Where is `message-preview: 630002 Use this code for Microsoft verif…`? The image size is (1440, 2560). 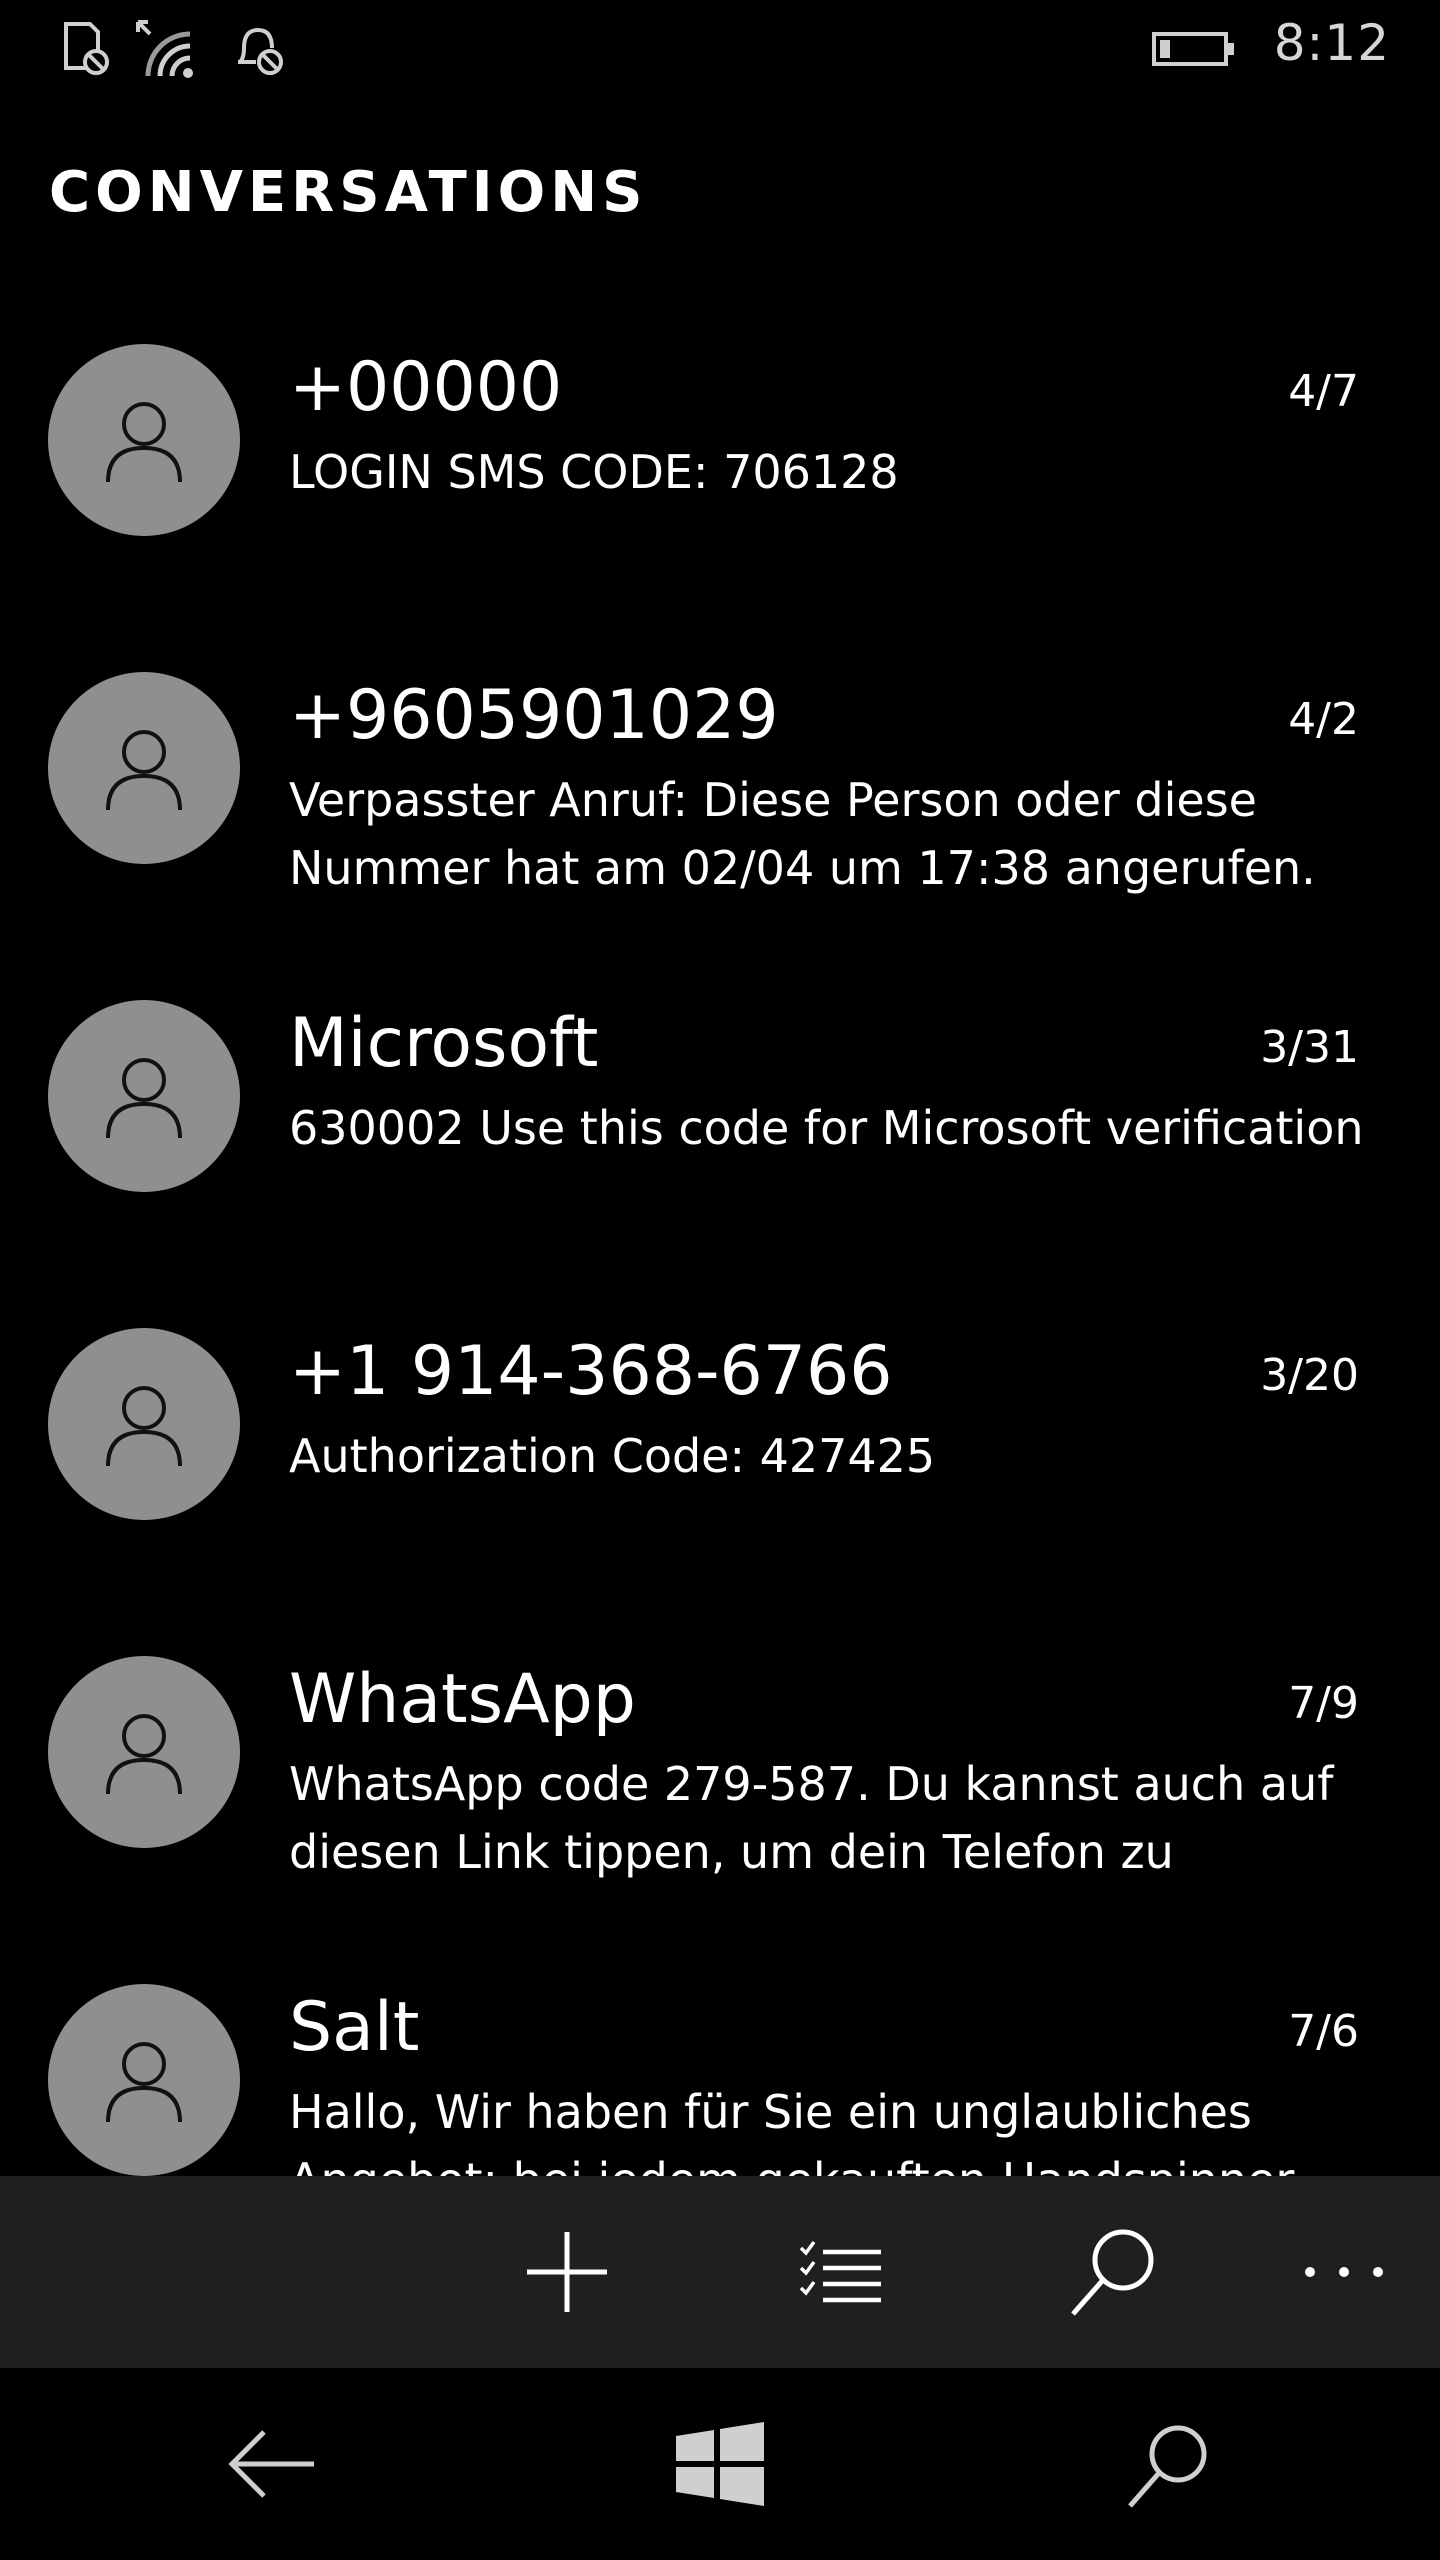
message-preview: 630002 Use this code for Microsoft verif… is located at coordinates (826, 1128).